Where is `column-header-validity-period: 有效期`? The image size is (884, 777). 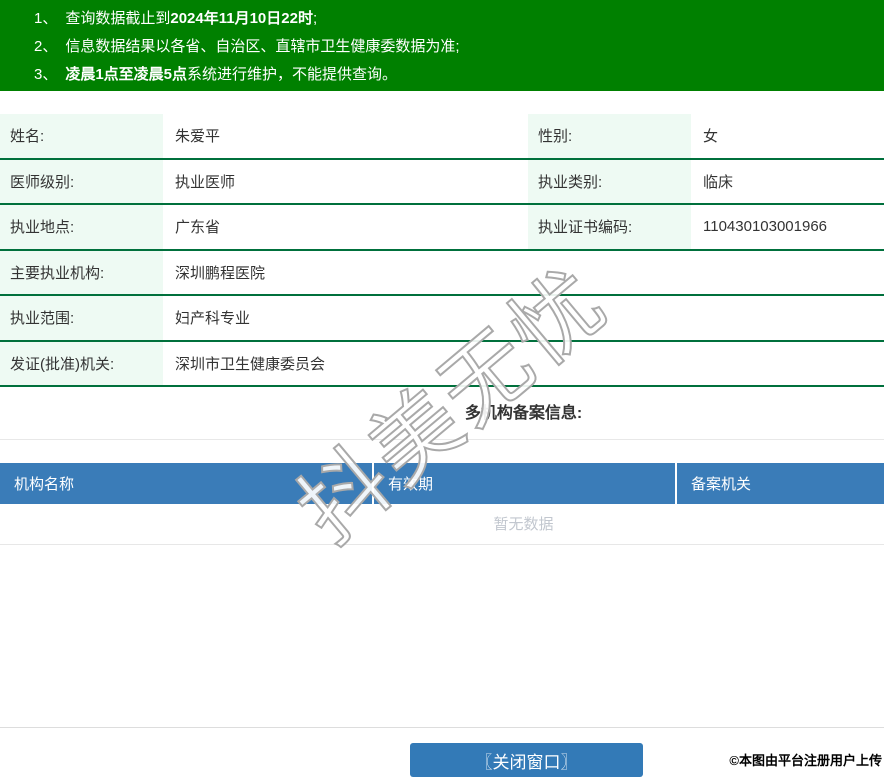
column-header-validity-period: 有效期 is located at coordinates (525, 483).